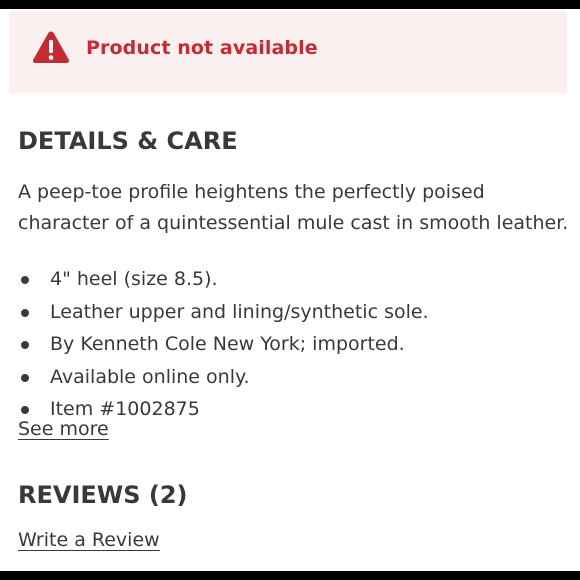  I want to click on feature-text: Available online only., so click(150, 376).